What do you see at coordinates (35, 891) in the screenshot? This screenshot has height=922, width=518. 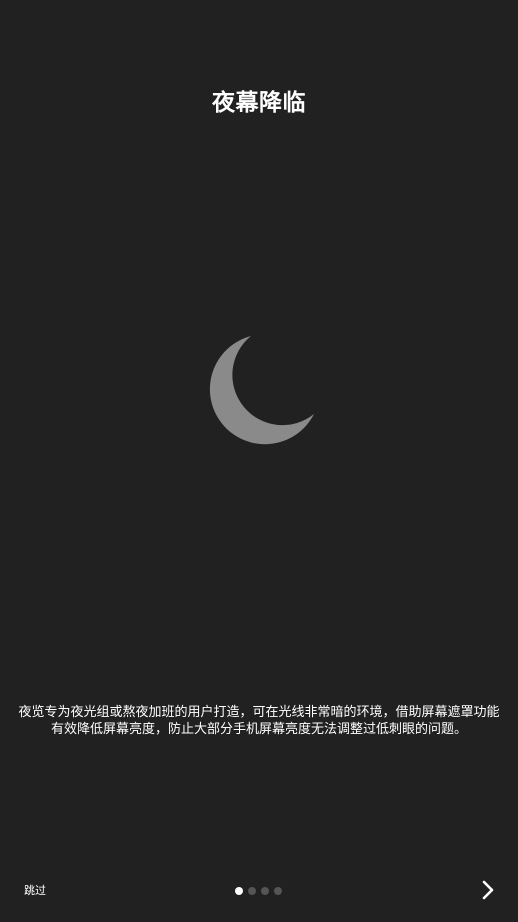 I see `skip-button: 跳过` at bounding box center [35, 891].